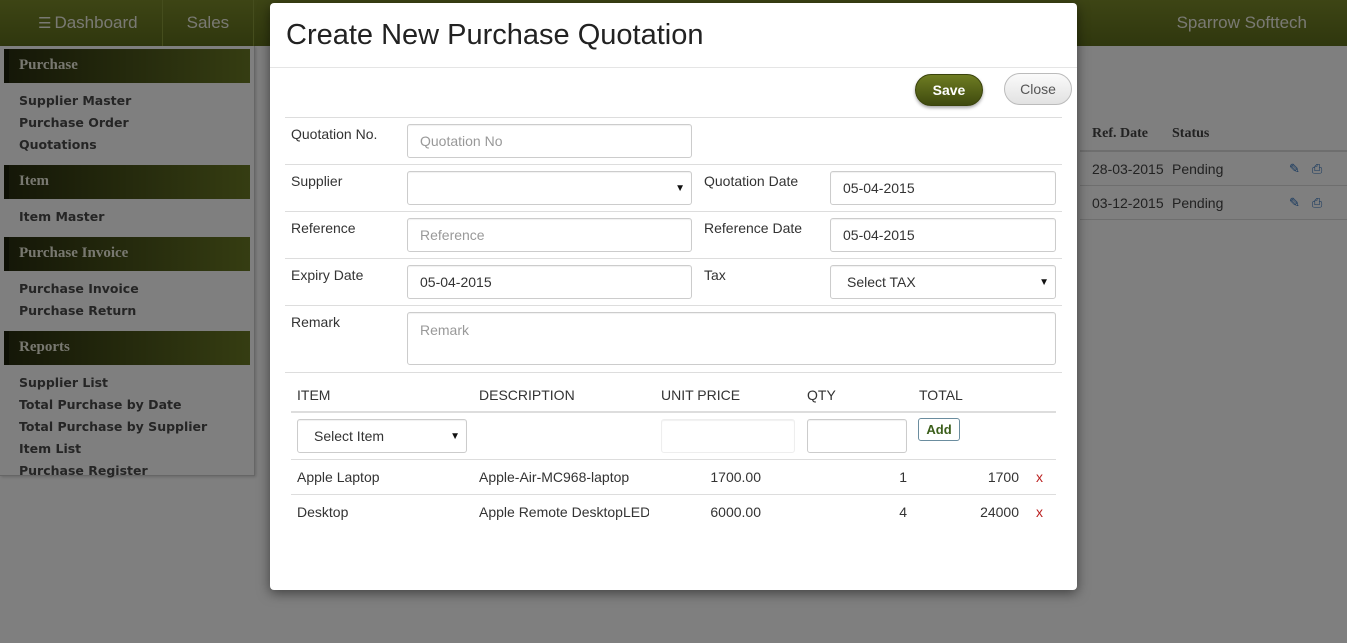  I want to click on unit-price-input, so click(728, 436).